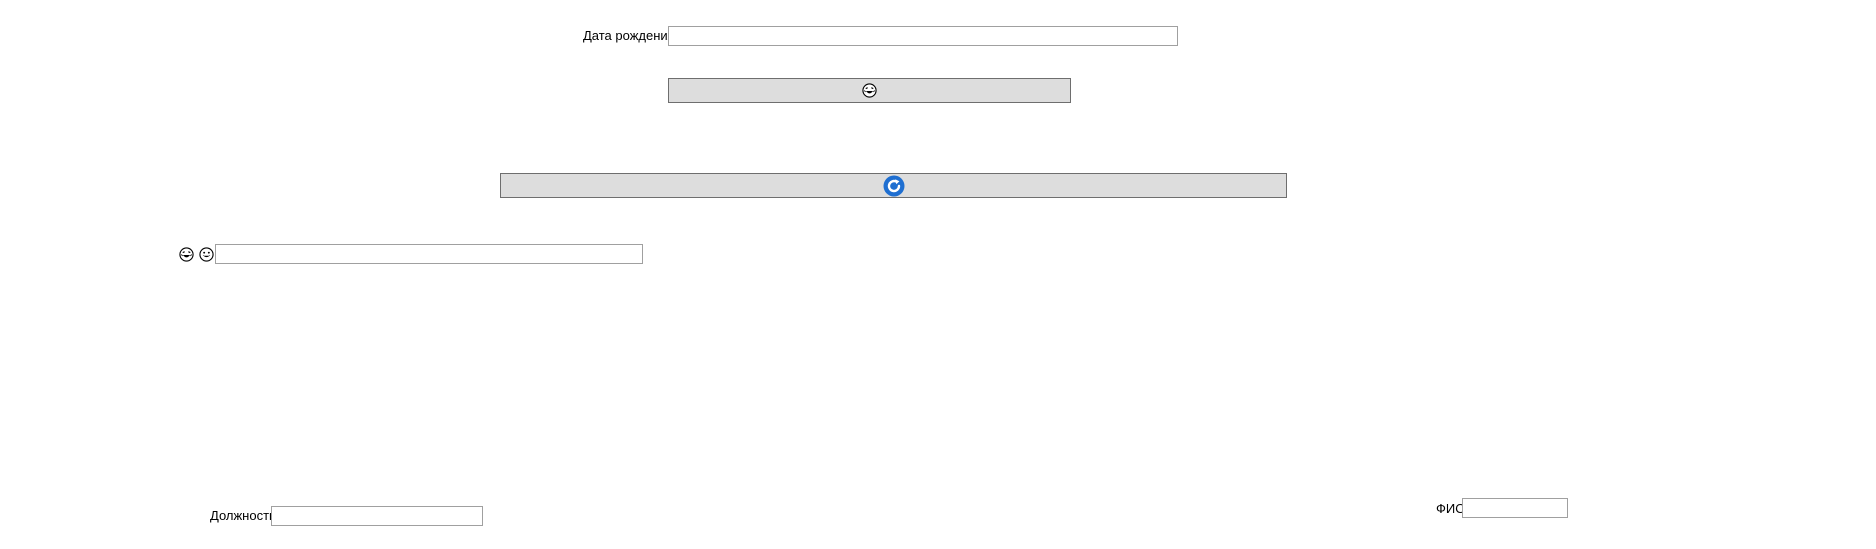  What do you see at coordinates (629, 35) in the screenshot?
I see `birth-date-label: Дата рождения` at bounding box center [629, 35].